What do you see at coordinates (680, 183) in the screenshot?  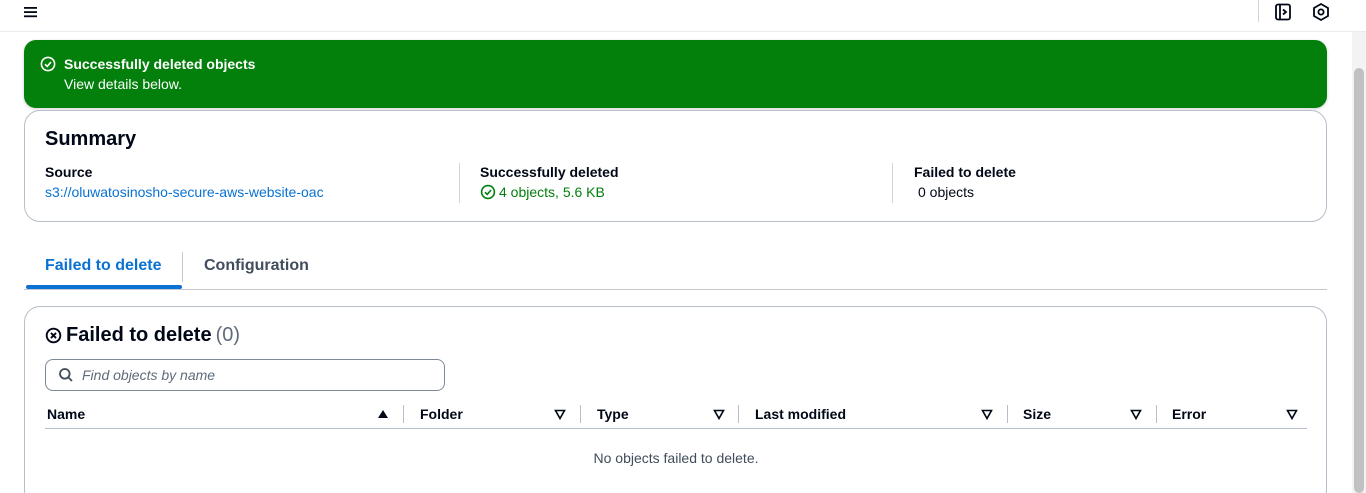 I see `summary-deleted: Successfully deleted 4 objects, 5.6 KB` at bounding box center [680, 183].